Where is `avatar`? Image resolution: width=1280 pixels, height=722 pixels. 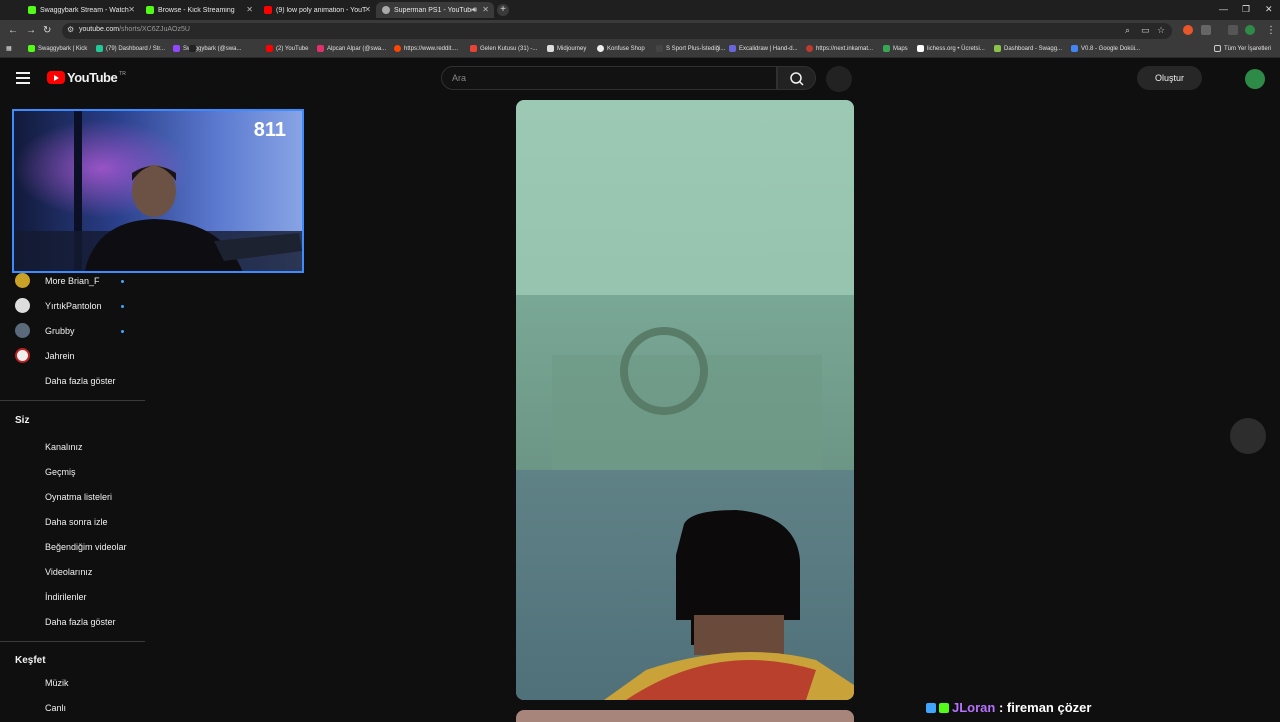 avatar is located at coordinates (1255, 79).